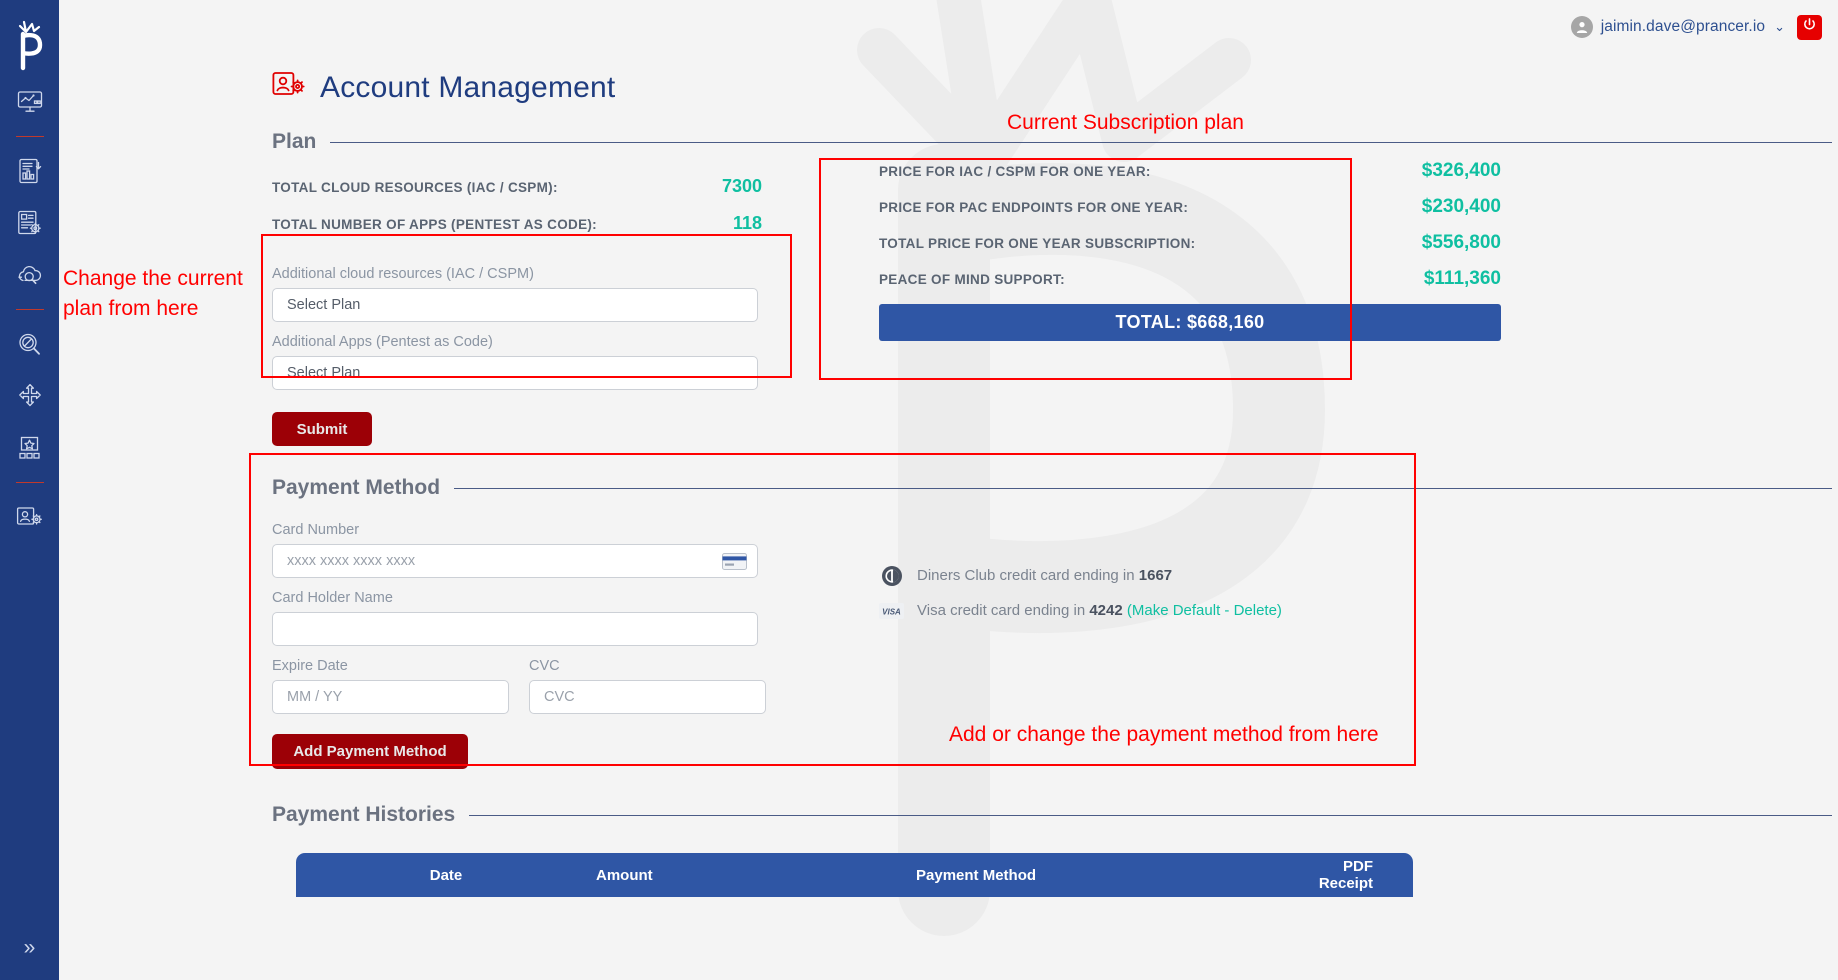  I want to click on sidebar-item-remediation, so click(30, 396).